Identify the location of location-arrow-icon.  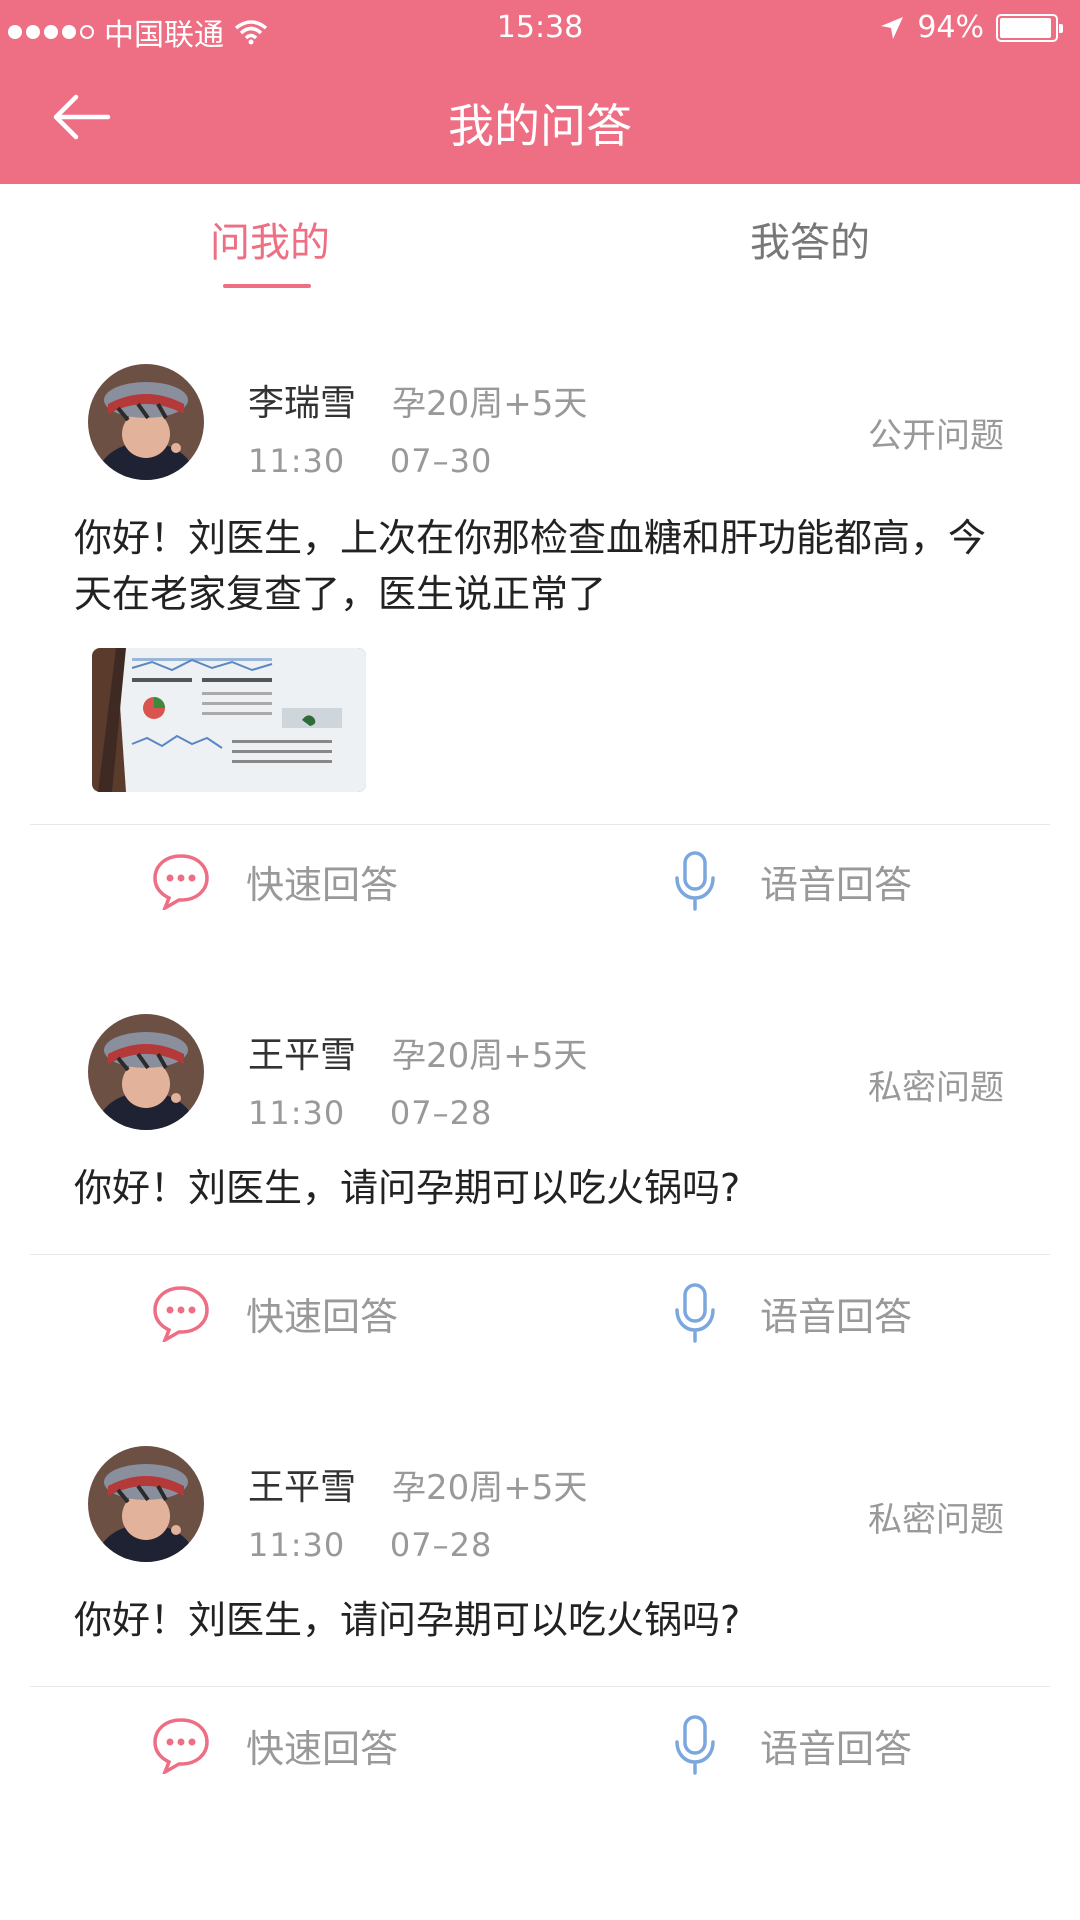
(892, 27).